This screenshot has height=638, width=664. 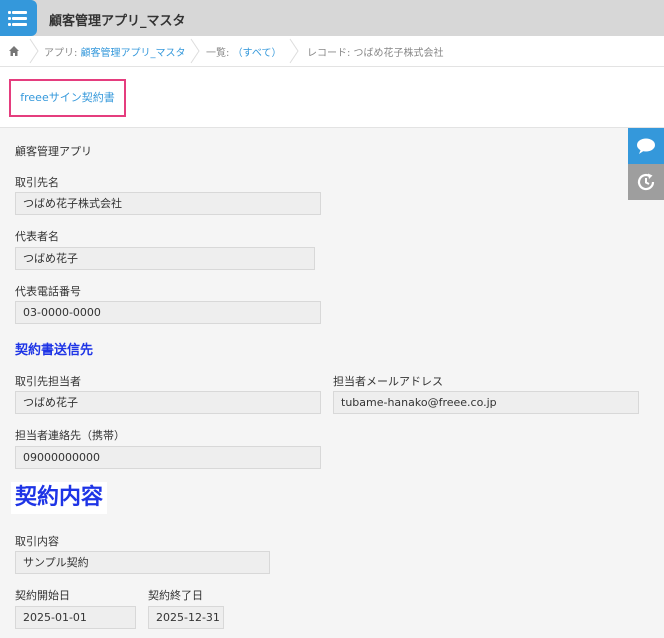 What do you see at coordinates (133, 53) in the screenshot?
I see `breadcrumb-app-link: 顧客管理アプリ_マスタ` at bounding box center [133, 53].